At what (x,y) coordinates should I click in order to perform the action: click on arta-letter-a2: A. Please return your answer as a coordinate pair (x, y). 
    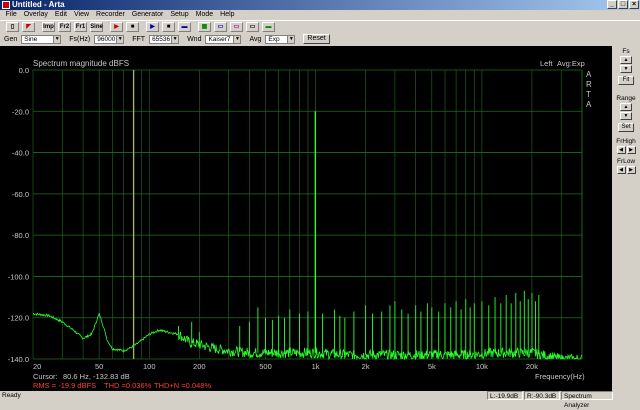
    Looking at the image, I should click on (589, 104).